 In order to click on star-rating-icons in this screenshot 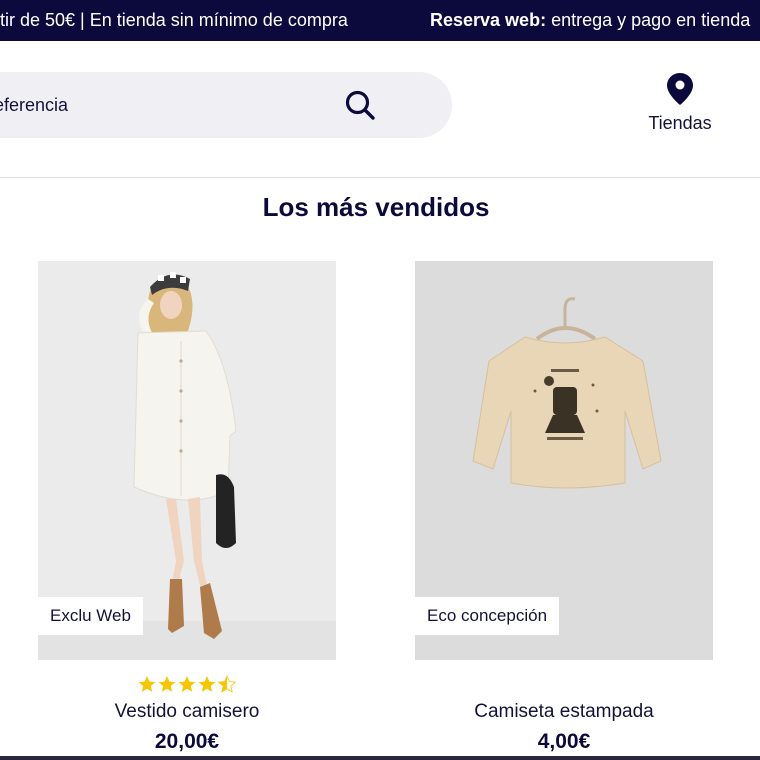, I will do `click(187, 684)`.